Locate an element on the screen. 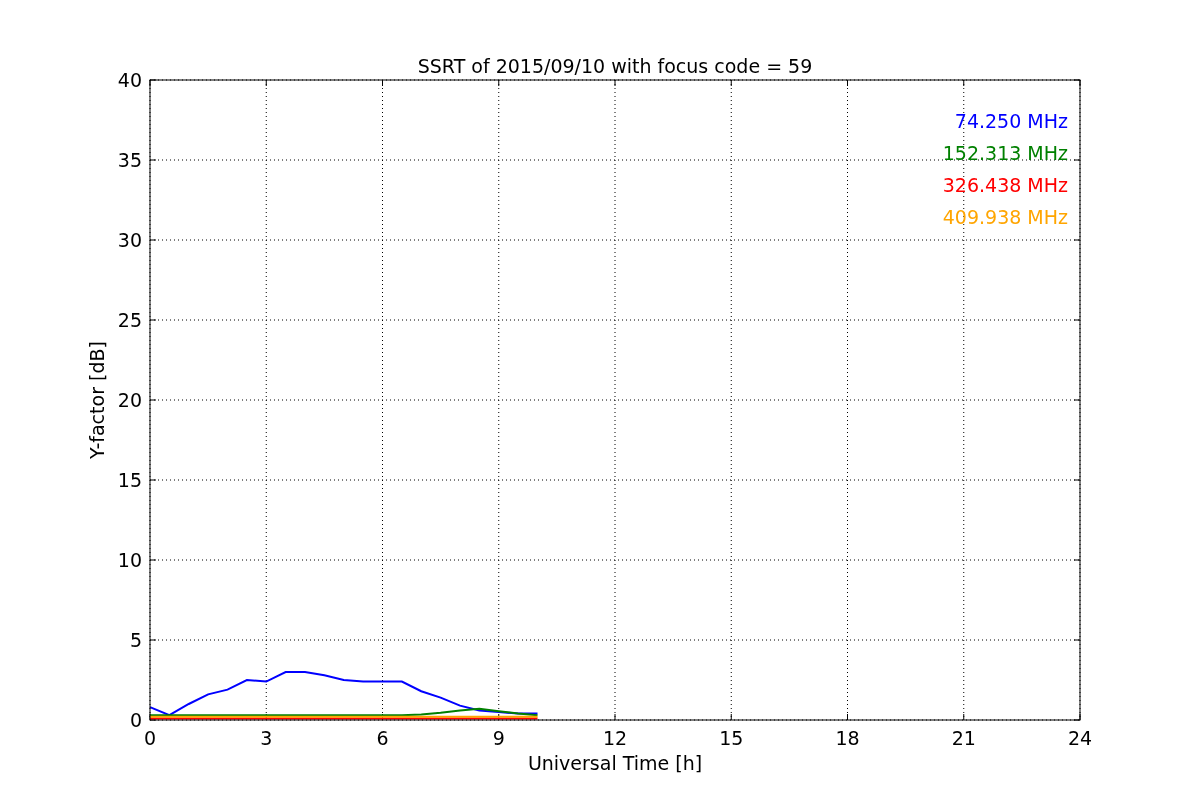  legend-label: 152.313 MHz is located at coordinates (1005, 153).